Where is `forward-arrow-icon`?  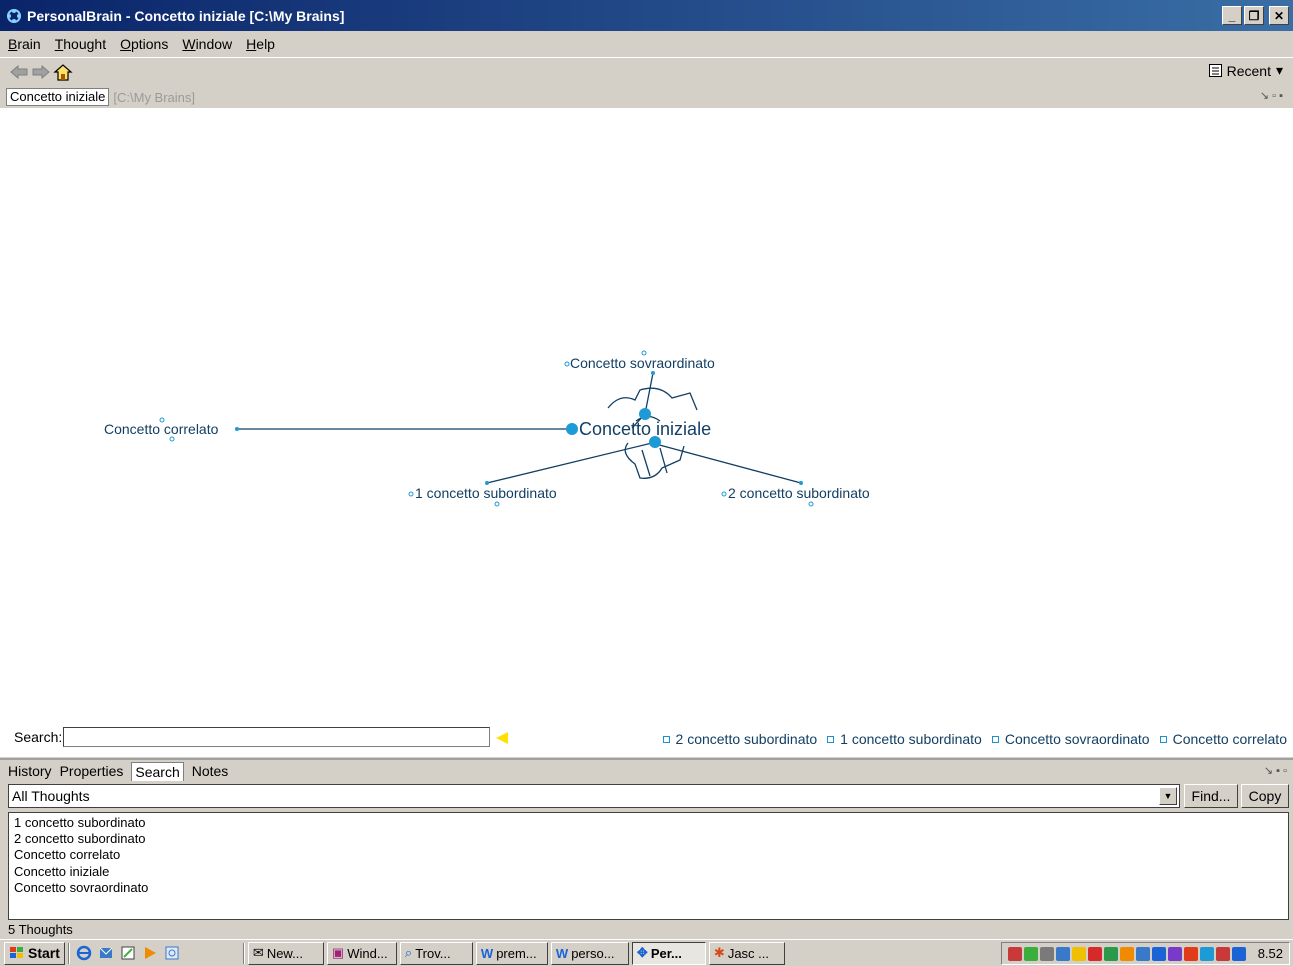
forward-arrow-icon is located at coordinates (41, 72).